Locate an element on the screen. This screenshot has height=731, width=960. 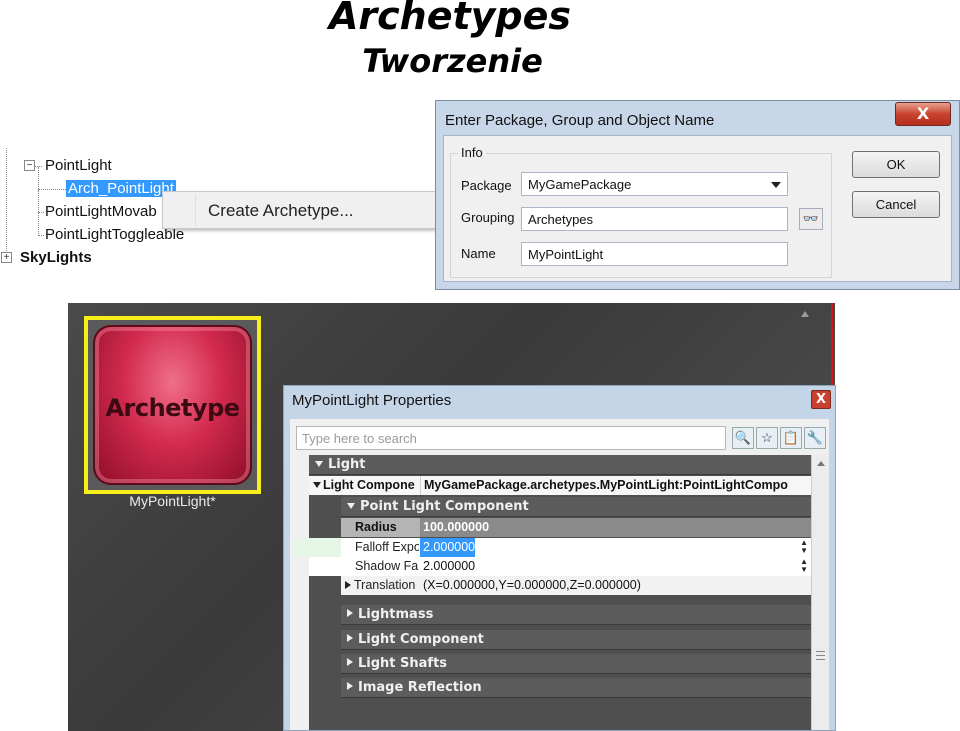
wrench-icon: 🔧 is located at coordinates (815, 438).